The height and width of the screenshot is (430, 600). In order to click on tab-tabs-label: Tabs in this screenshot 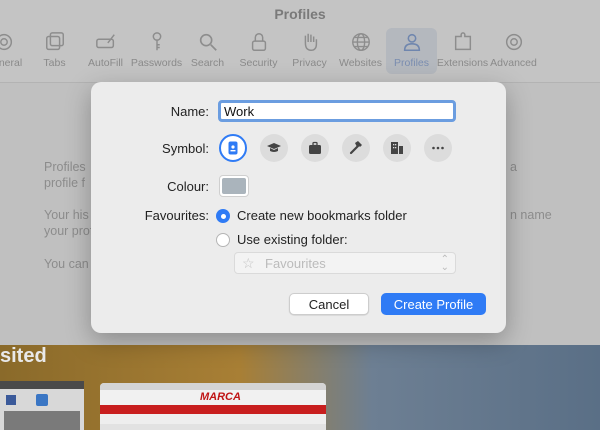, I will do `click(54, 63)`.